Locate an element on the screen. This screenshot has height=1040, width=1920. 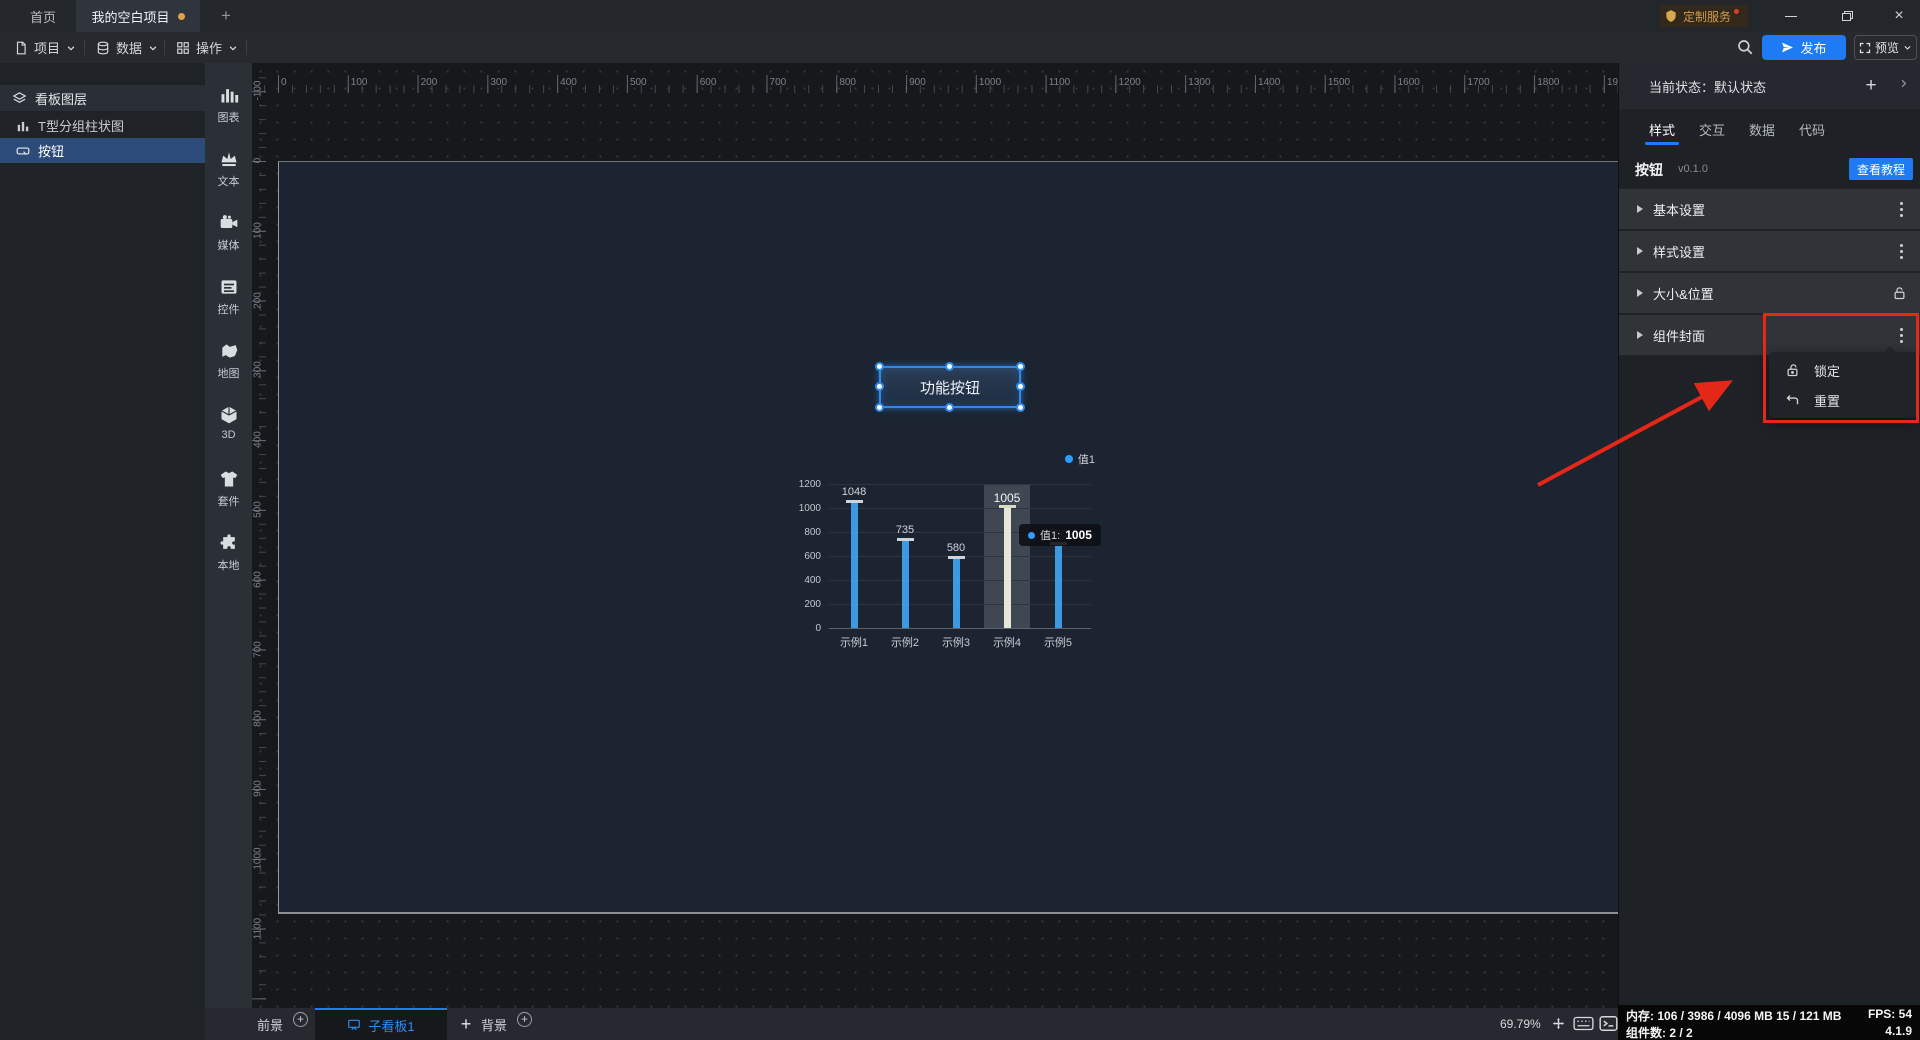
grouped-bar-chart-icon is located at coordinates (23, 126).